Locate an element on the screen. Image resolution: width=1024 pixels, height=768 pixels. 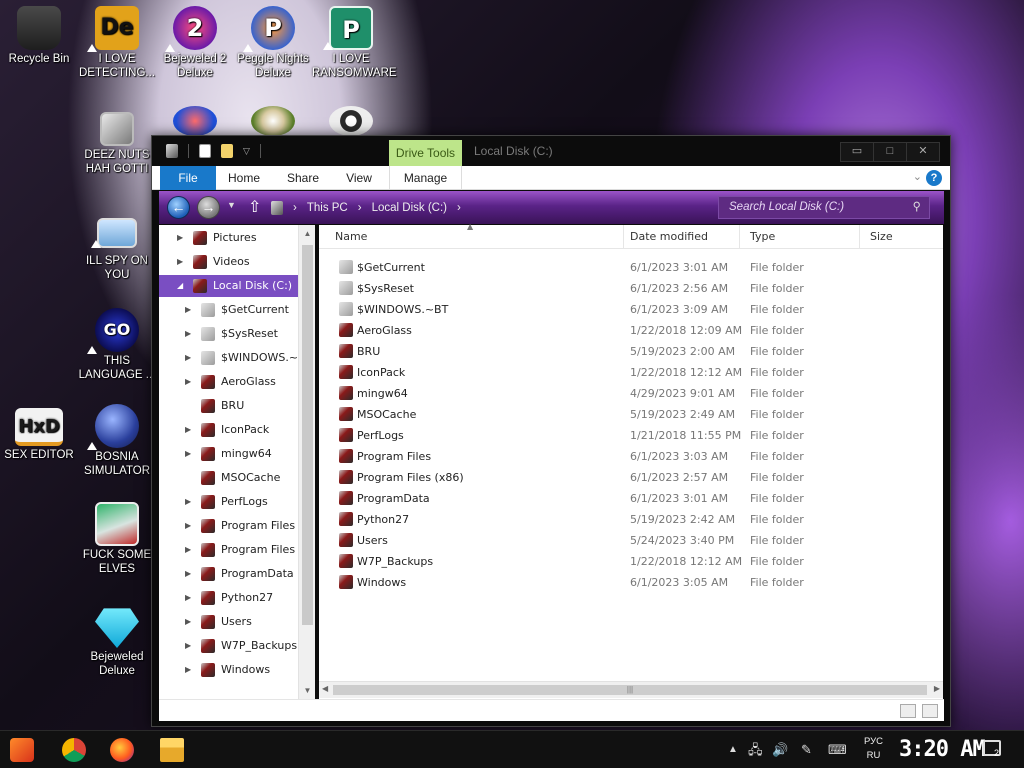
column-header-date-modified: Date modified is located at coordinates (680, 237).